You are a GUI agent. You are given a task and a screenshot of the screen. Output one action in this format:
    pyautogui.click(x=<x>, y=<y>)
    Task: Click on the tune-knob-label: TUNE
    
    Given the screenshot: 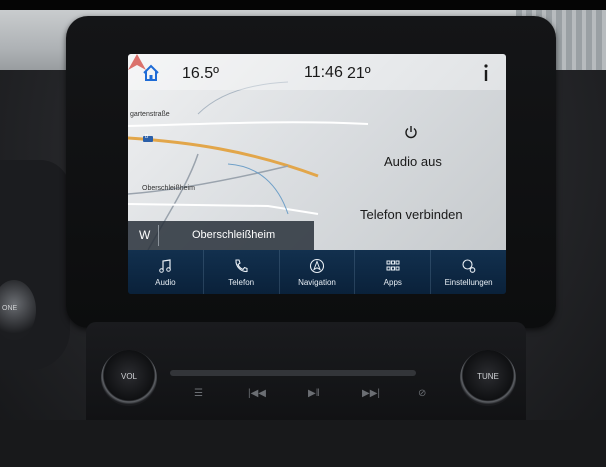 What is the action you would take?
    pyautogui.click(x=488, y=376)
    